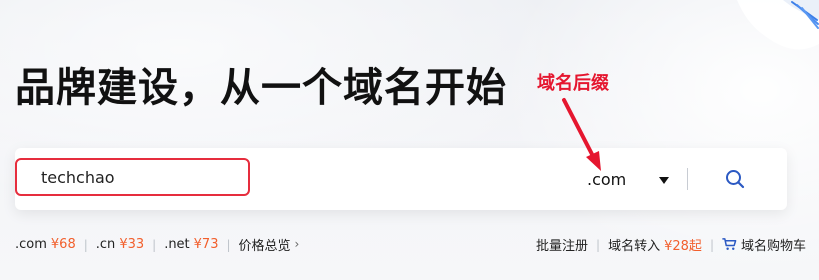 The image size is (819, 280). I want to click on price-item-com: .com ¥68, so click(45, 244).